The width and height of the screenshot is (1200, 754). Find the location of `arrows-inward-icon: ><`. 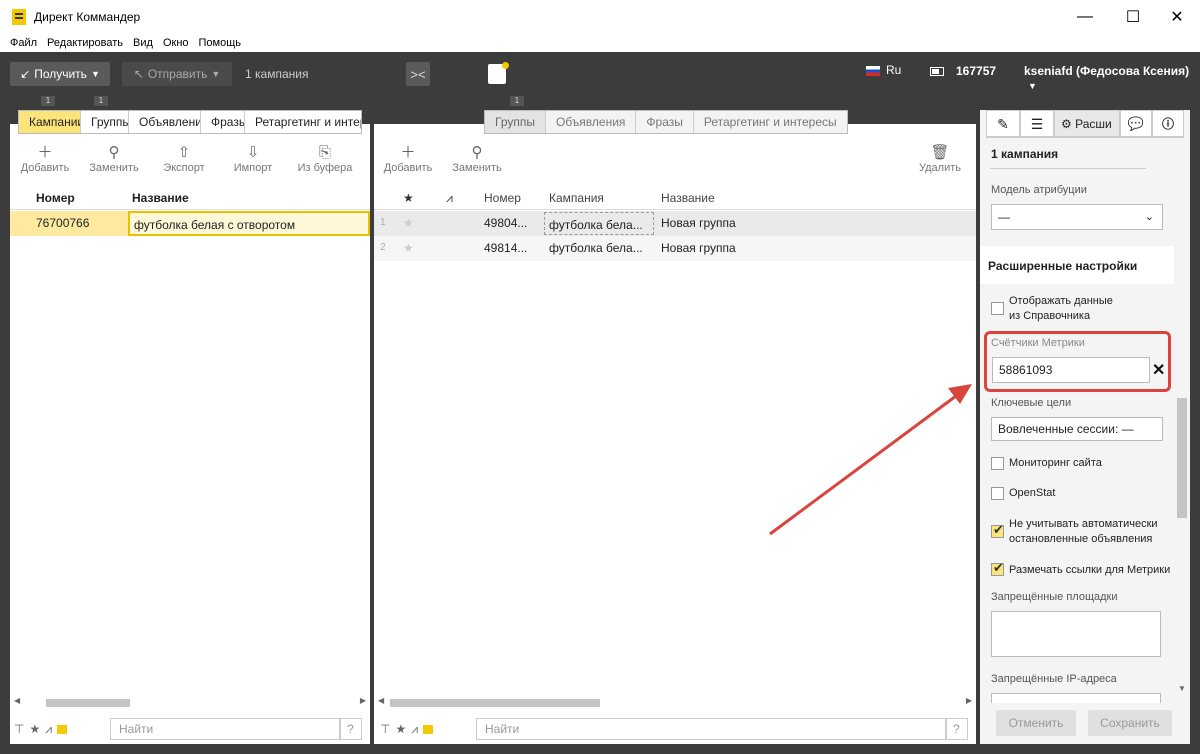

arrows-inward-icon: >< is located at coordinates (418, 74).